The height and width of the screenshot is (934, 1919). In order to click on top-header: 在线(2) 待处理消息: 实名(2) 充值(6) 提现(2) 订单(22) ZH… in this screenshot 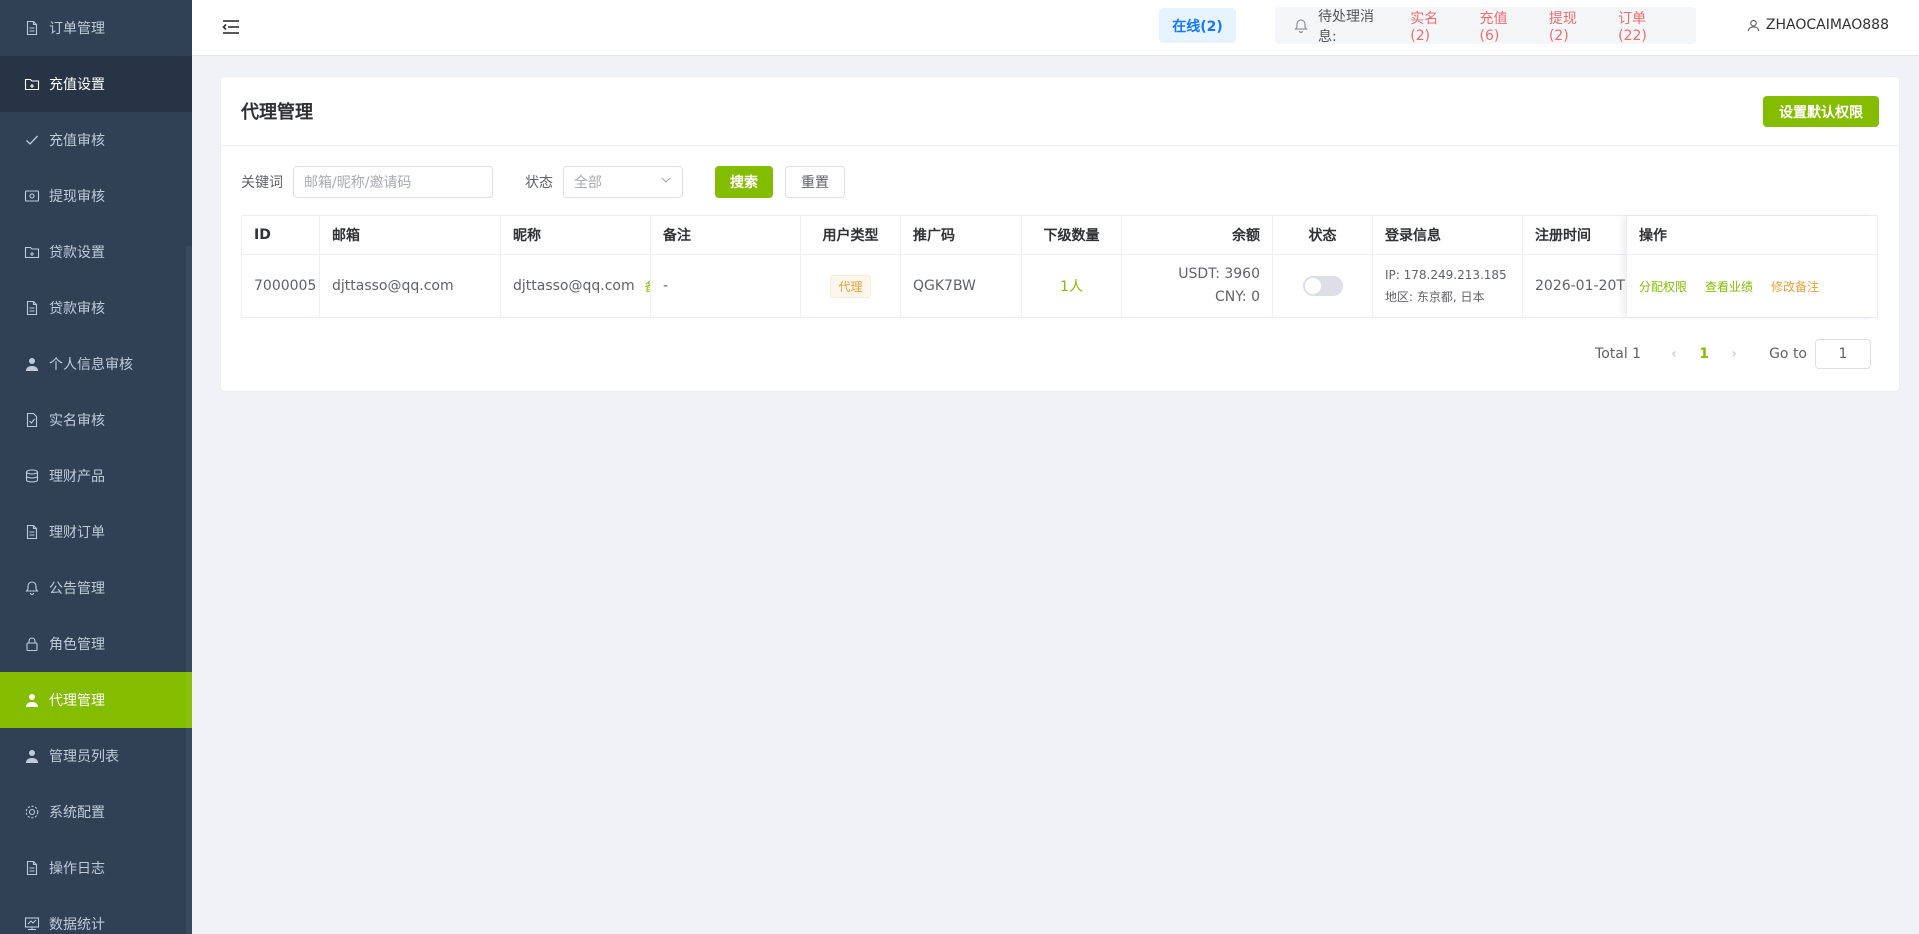, I will do `click(1055, 28)`.